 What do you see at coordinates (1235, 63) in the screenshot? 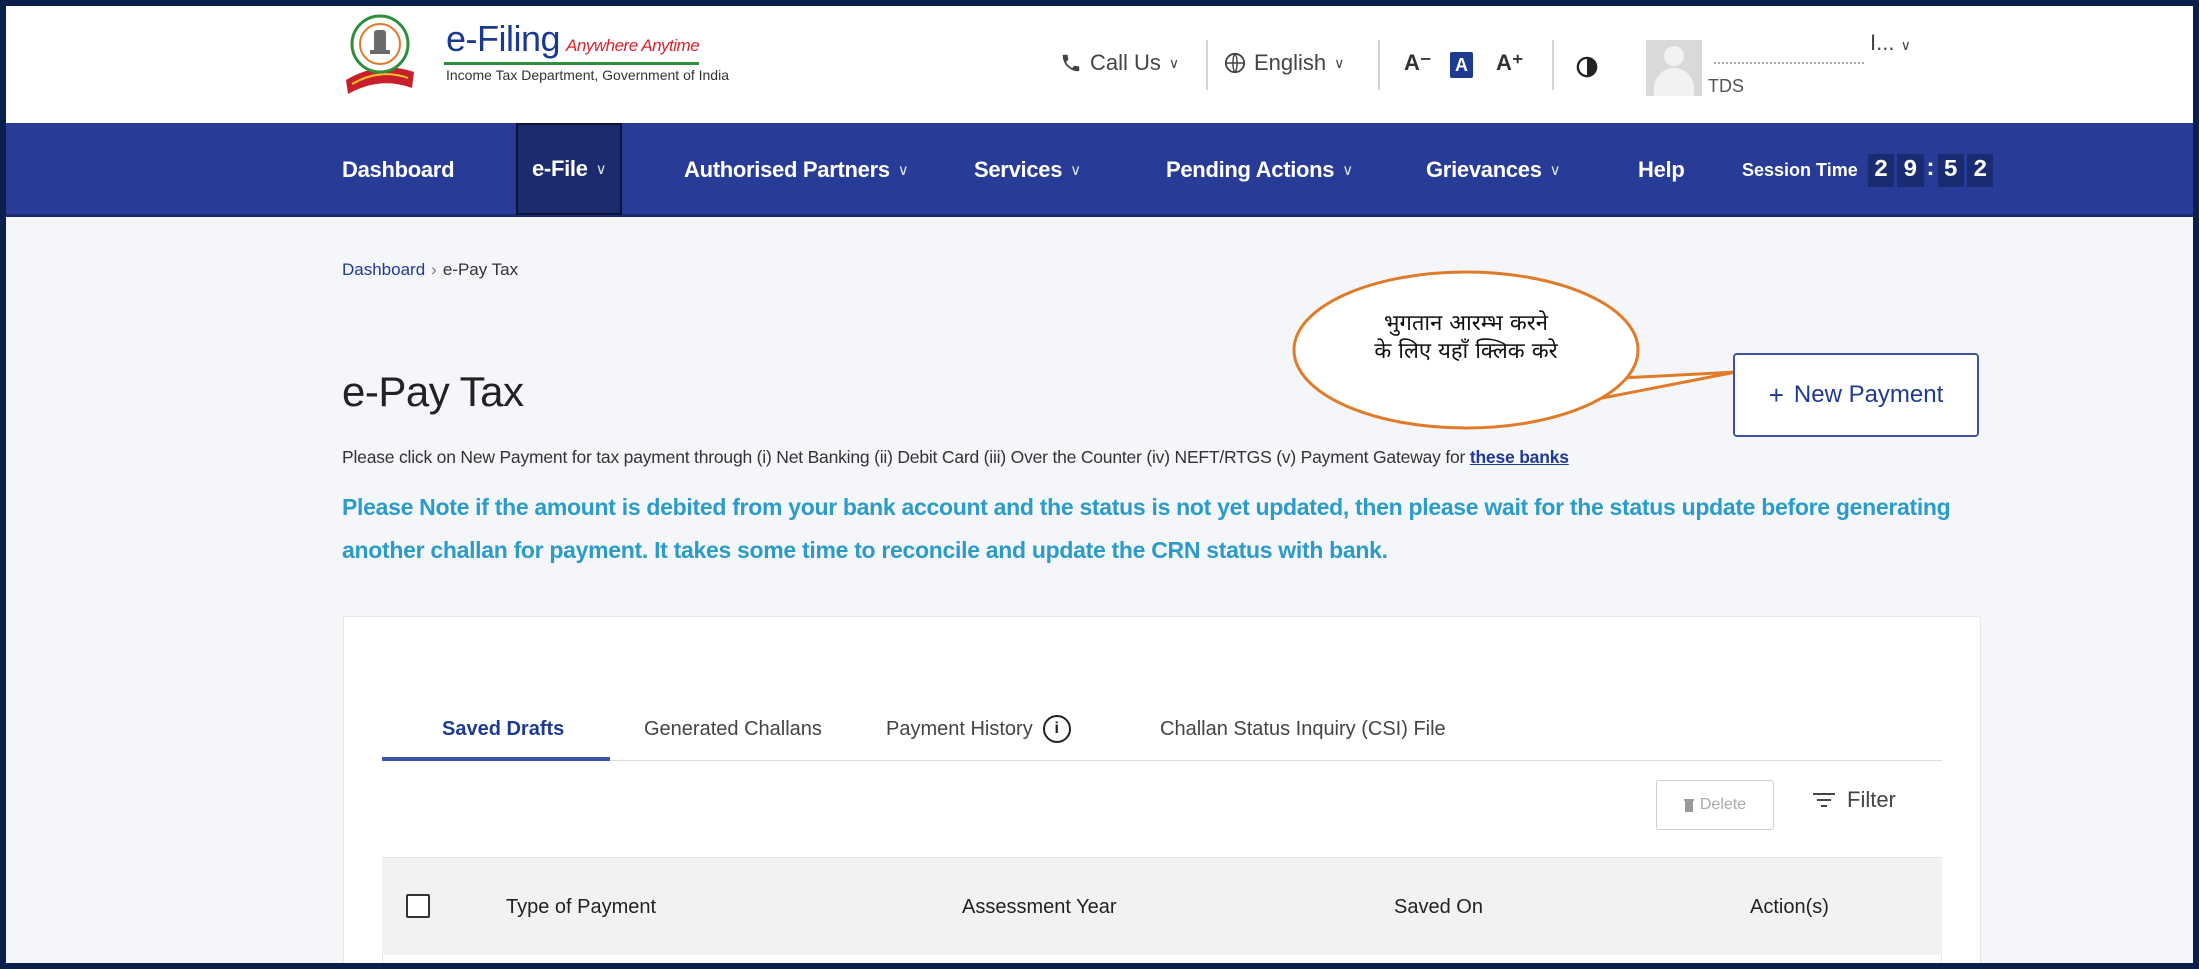
I see `globe-icon` at bounding box center [1235, 63].